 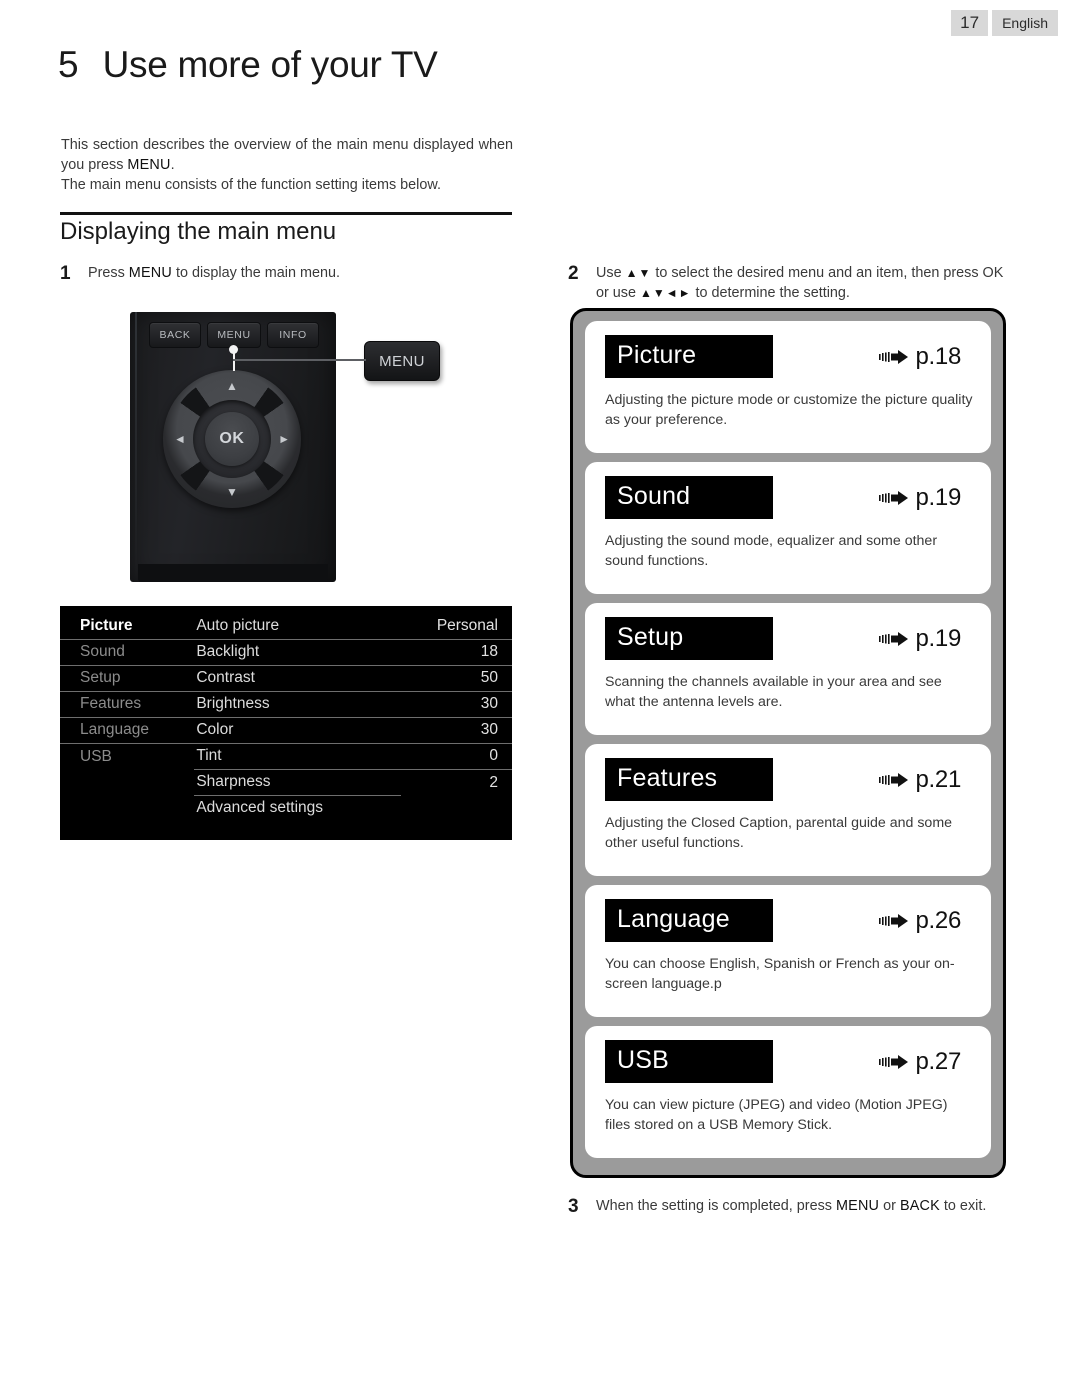 I want to click on osd-item-contrast: Contrast, so click(x=297, y=678).